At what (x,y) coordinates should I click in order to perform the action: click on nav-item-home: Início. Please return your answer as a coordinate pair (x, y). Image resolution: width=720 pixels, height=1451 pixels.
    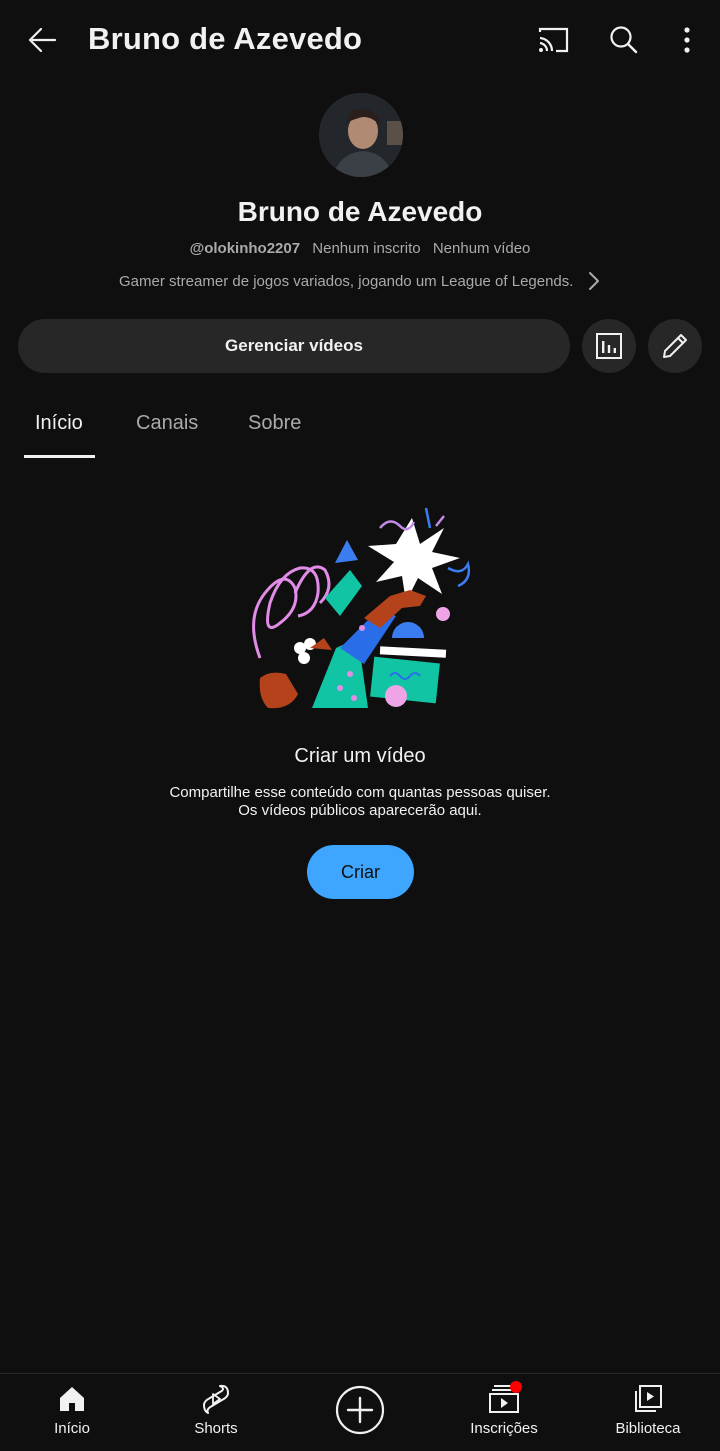
    Looking at the image, I should click on (72, 1412).